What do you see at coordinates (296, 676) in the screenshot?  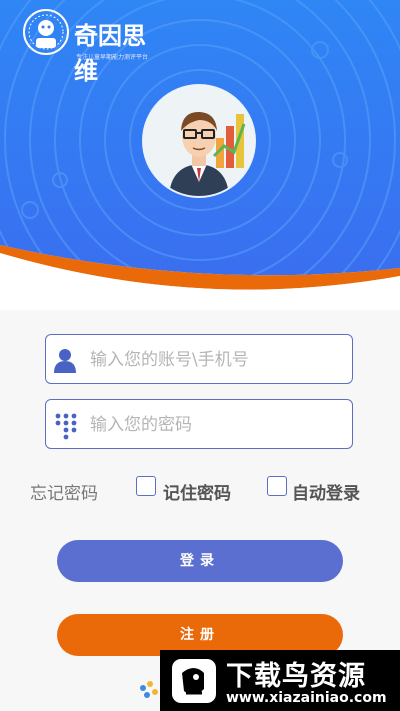 I see `watermark-title: 下载鸟资源` at bounding box center [296, 676].